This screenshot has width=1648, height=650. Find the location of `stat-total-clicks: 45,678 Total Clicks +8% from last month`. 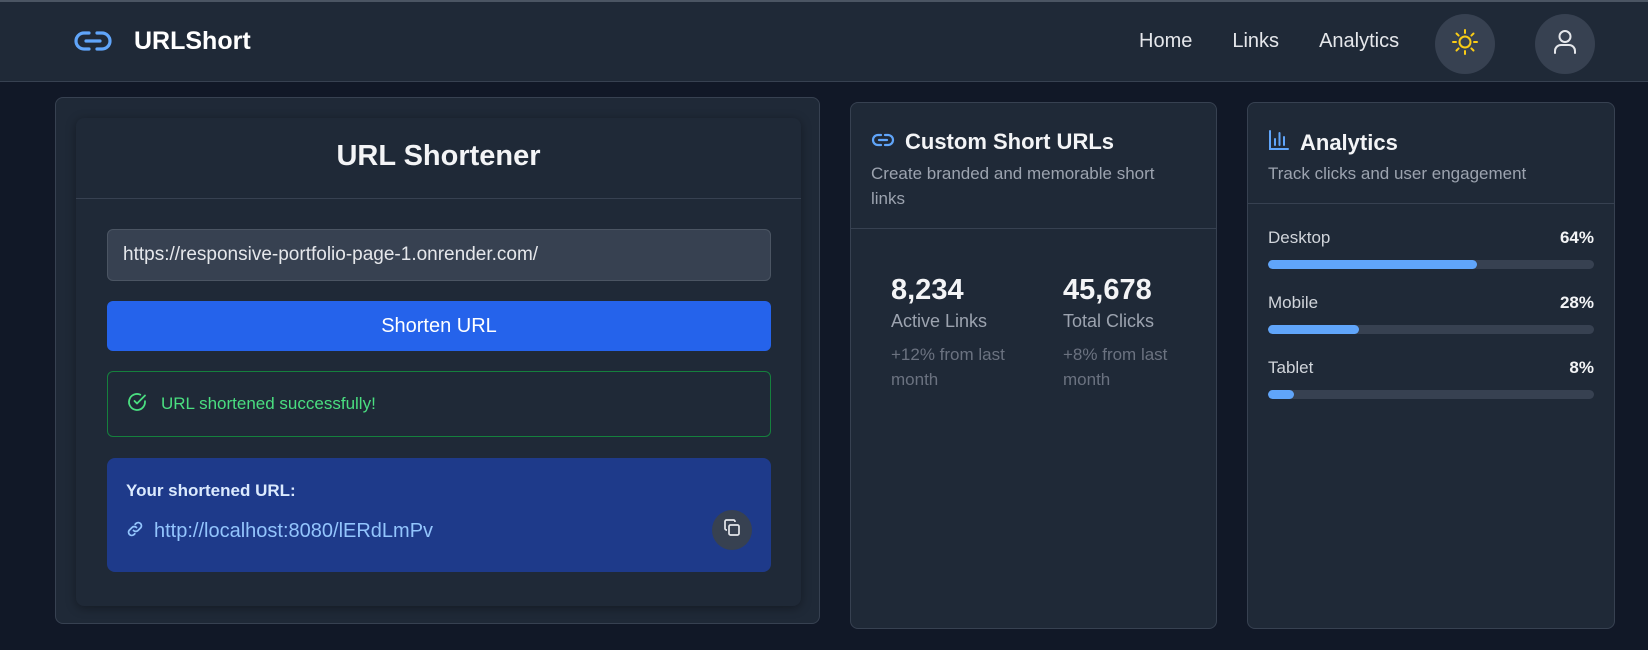

stat-total-clicks: 45,678 Total Clicks +8% from last month is located at coordinates (1133, 332).